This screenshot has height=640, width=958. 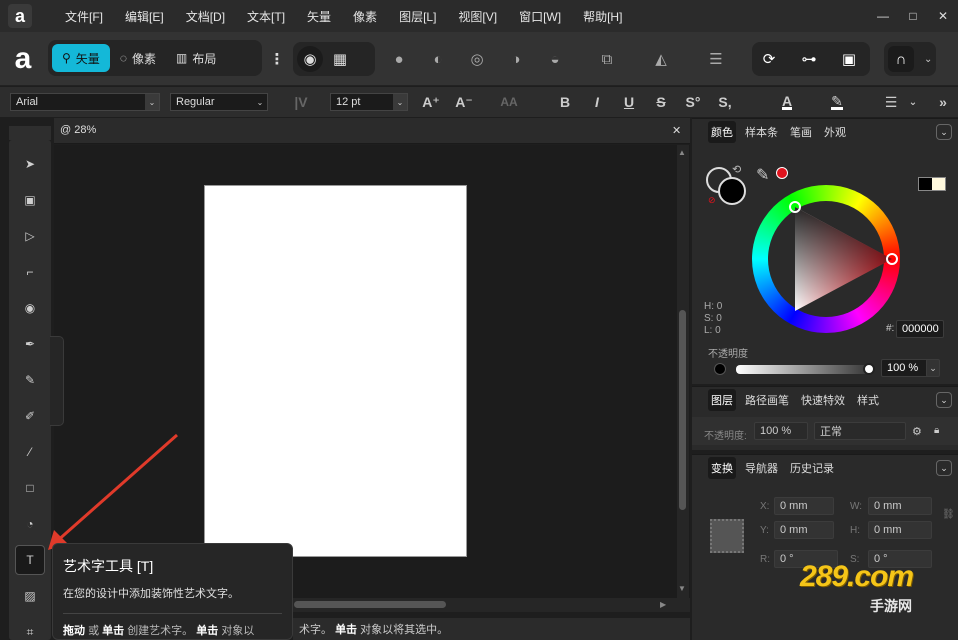 I want to click on subtract-shape-icon: ◐, so click(x=438, y=59).